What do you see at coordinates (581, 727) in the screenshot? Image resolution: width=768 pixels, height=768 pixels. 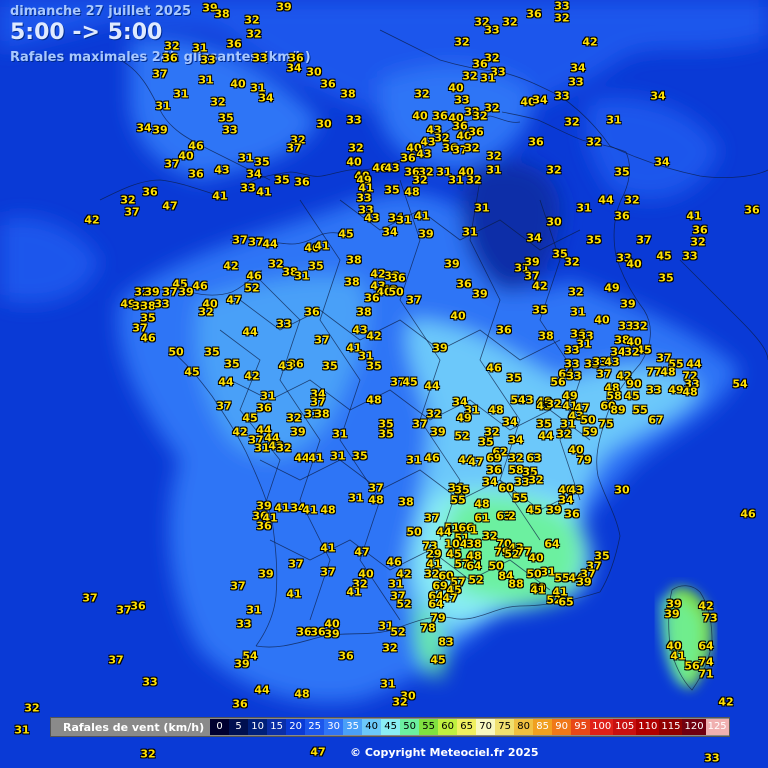 I see `legend-step: 95` at bounding box center [581, 727].